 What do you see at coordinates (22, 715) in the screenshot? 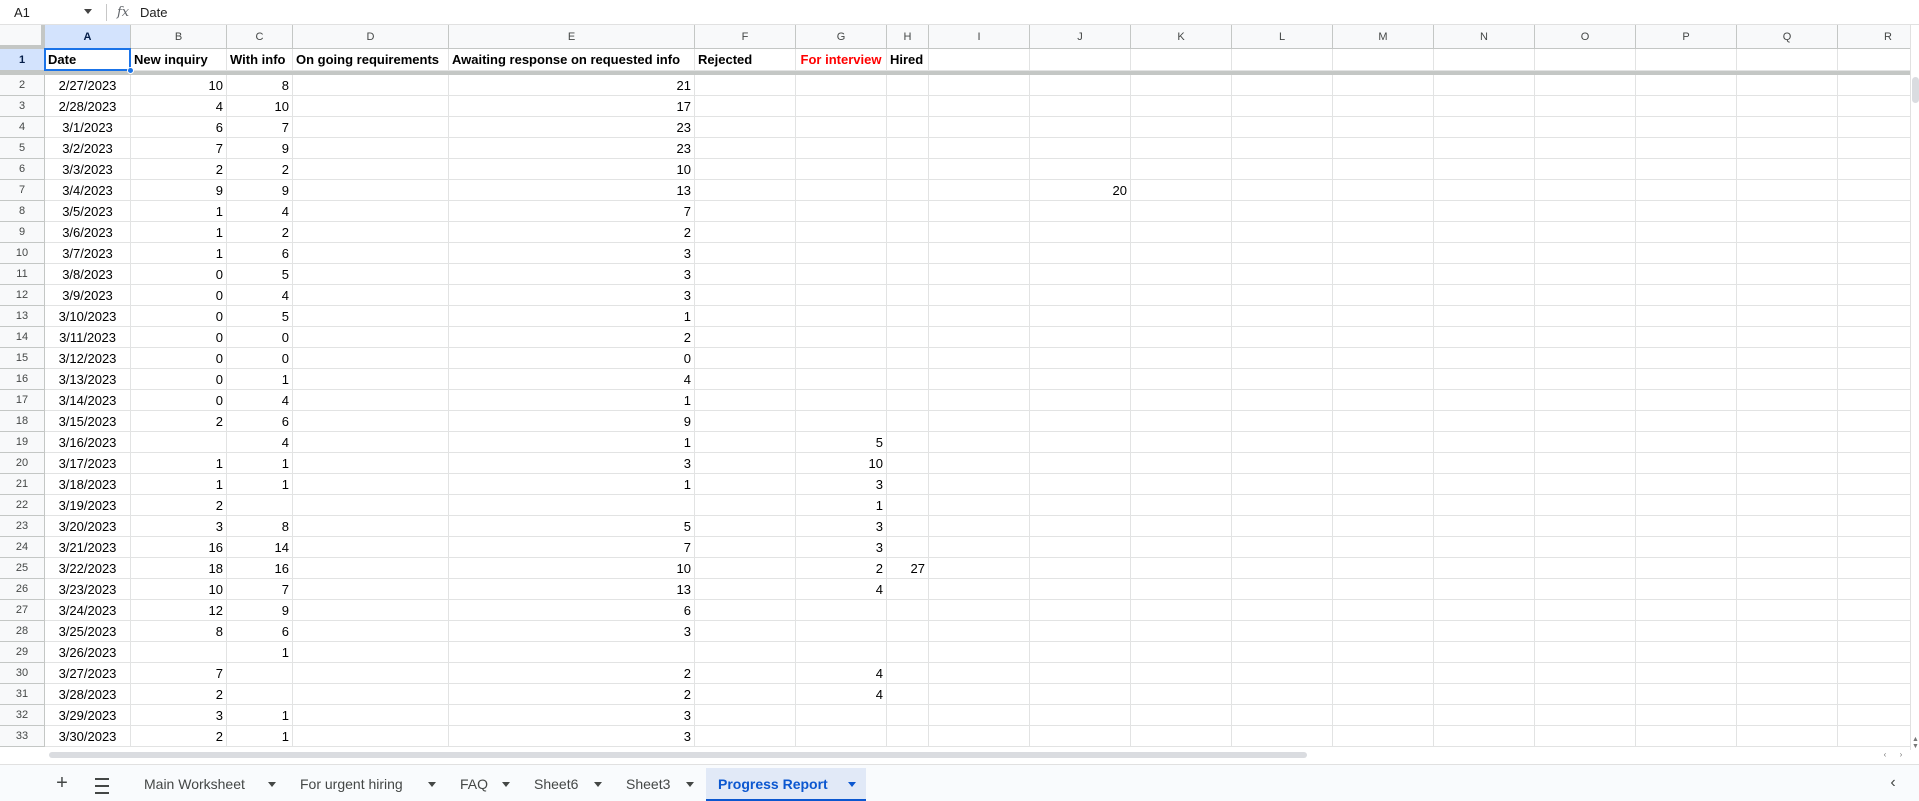
I see `row-header: 32` at bounding box center [22, 715].